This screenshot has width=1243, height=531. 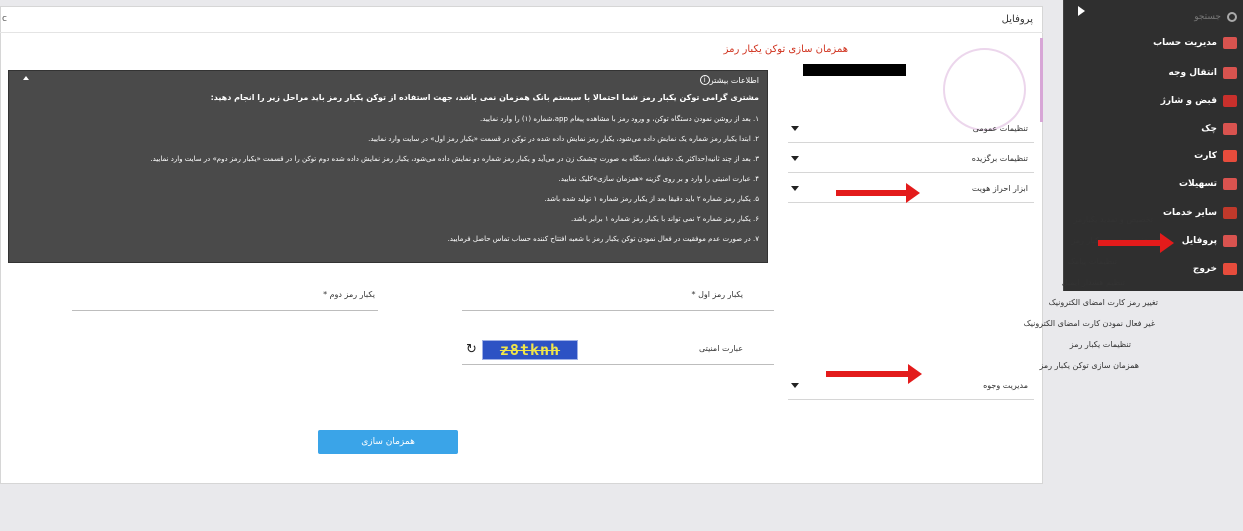 What do you see at coordinates (717, 294) in the screenshot?
I see `first-otp-label: یکبار رمز اول *` at bounding box center [717, 294].